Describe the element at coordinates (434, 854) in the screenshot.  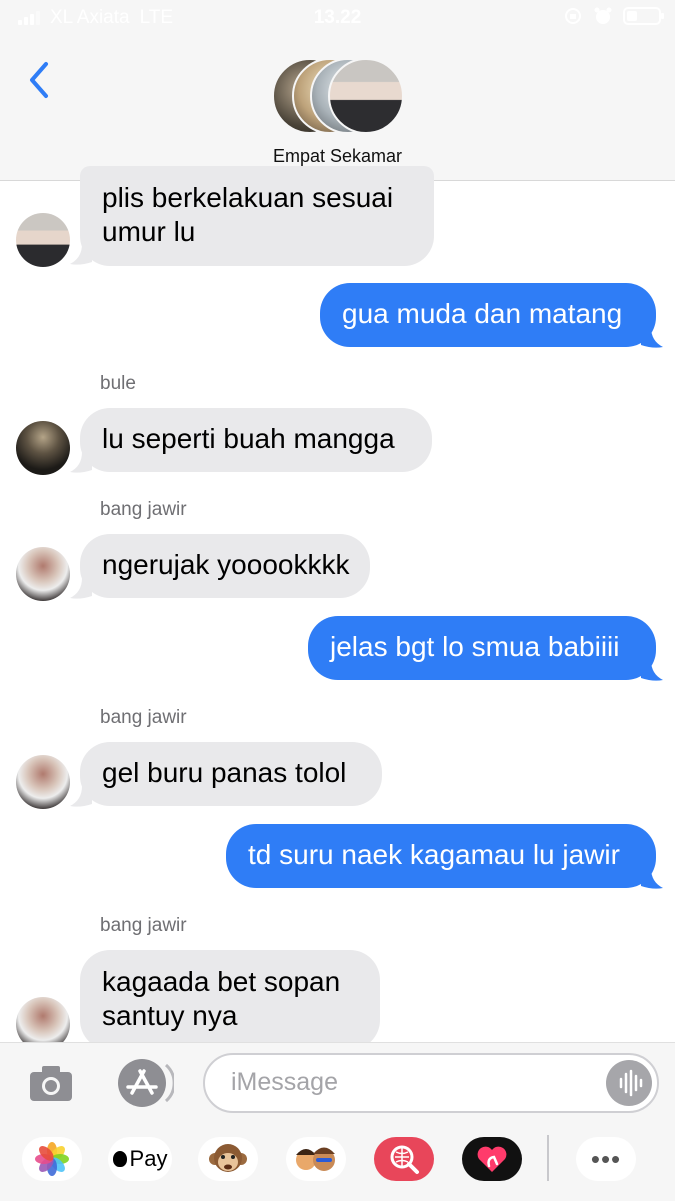
I see `message-text: td suru naek kagamau lu jawir` at that location.